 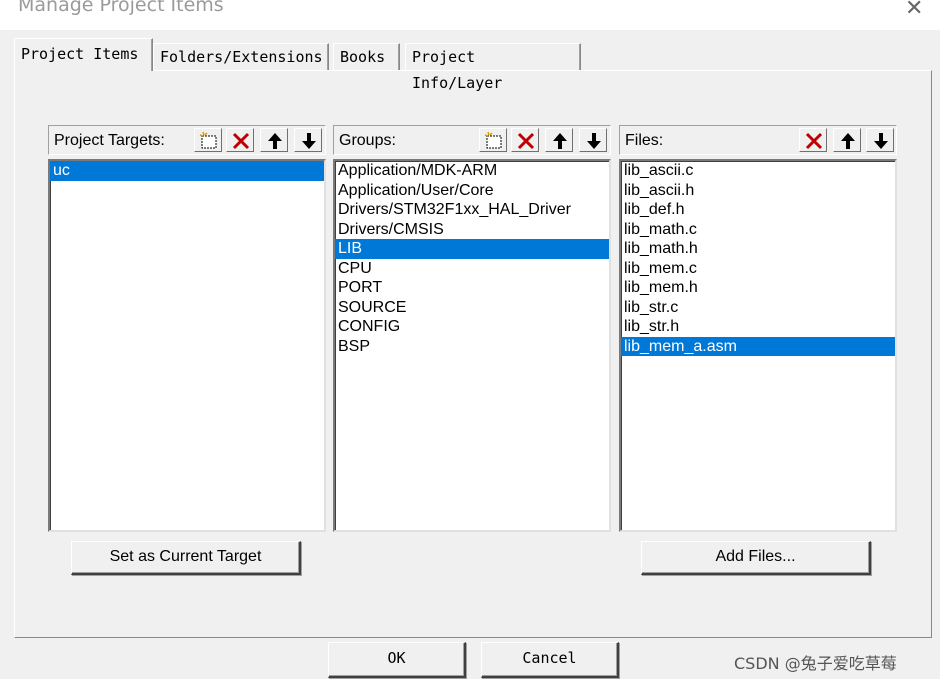 I want to click on move-up-group-button, so click(x=559, y=140).